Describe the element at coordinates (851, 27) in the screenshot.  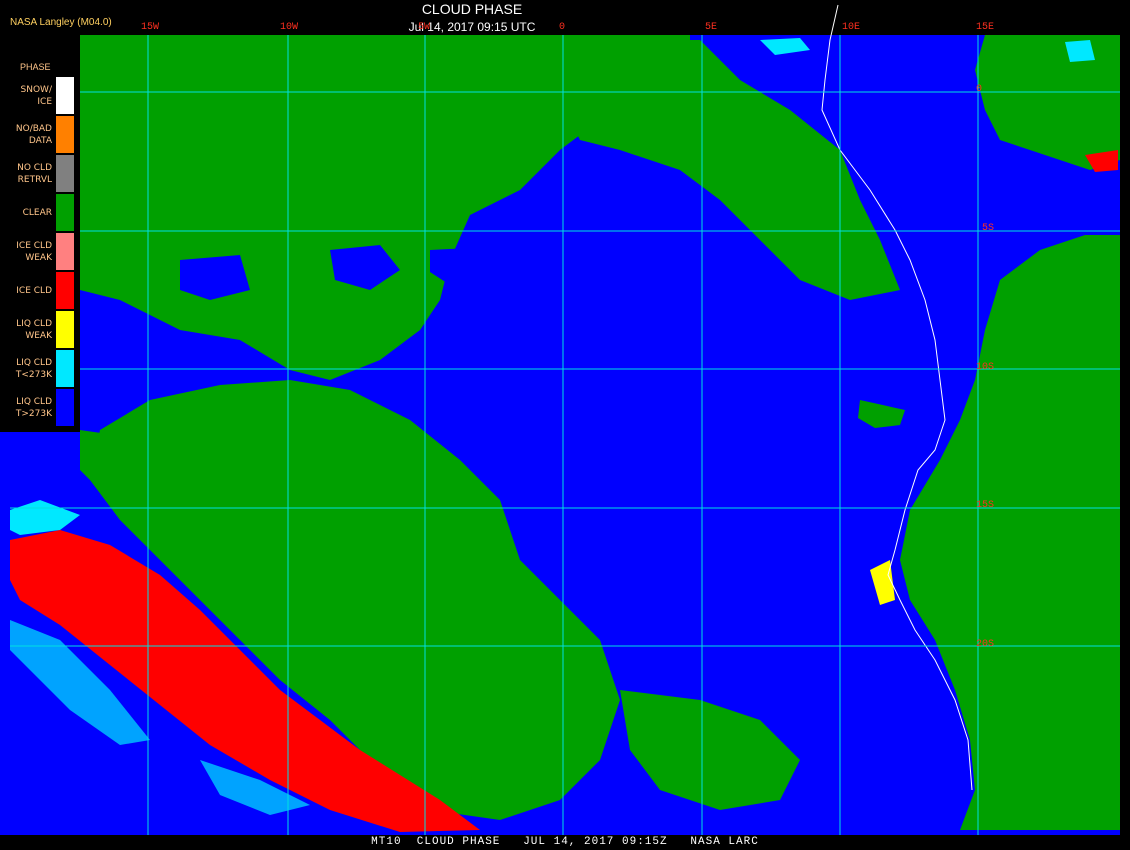
I see `lon-label: 10E` at that location.